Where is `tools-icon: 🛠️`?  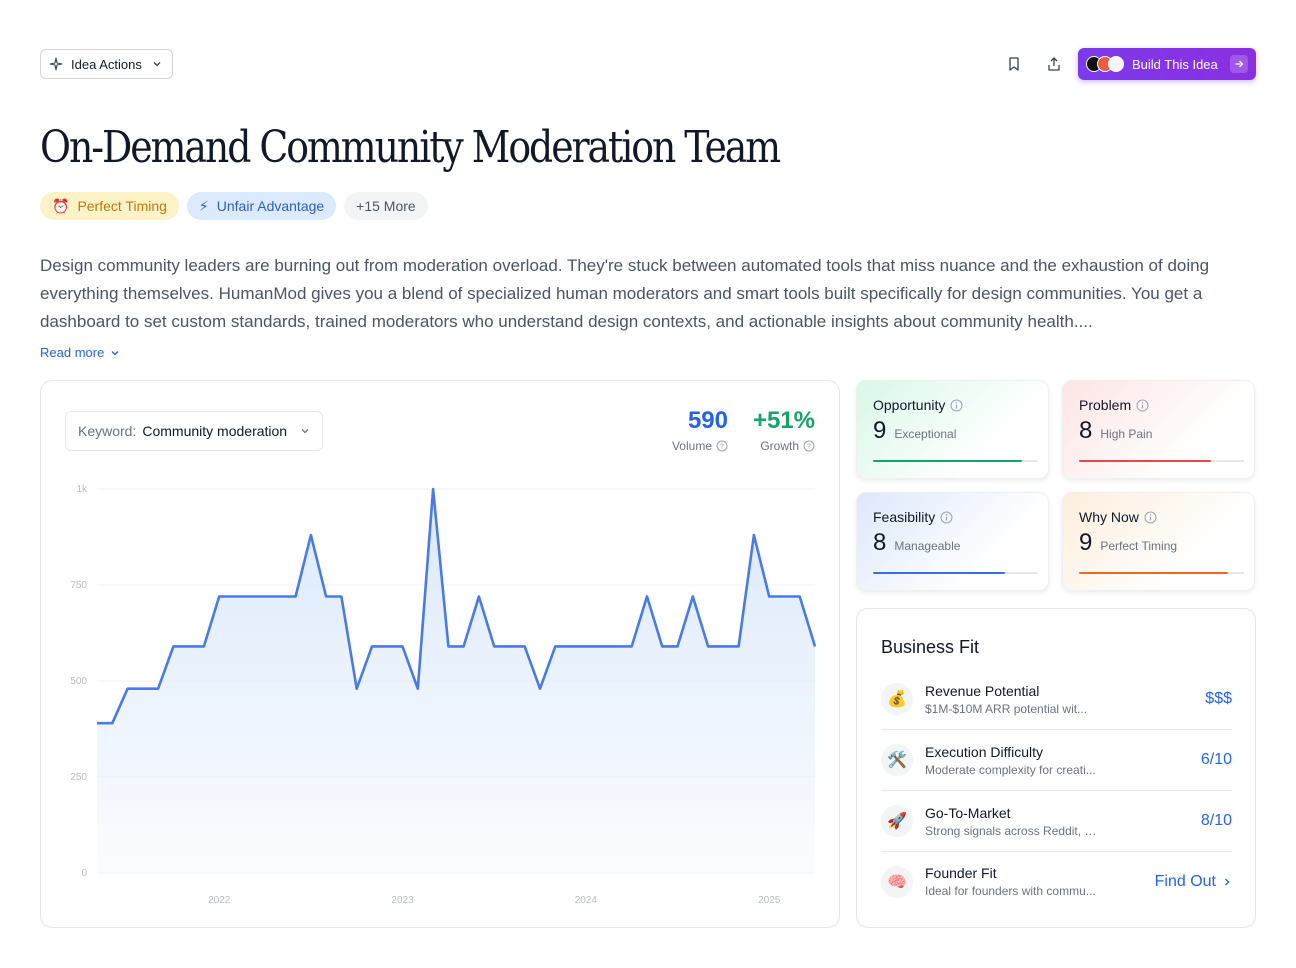
tools-icon: 🛠️ is located at coordinates (897, 760).